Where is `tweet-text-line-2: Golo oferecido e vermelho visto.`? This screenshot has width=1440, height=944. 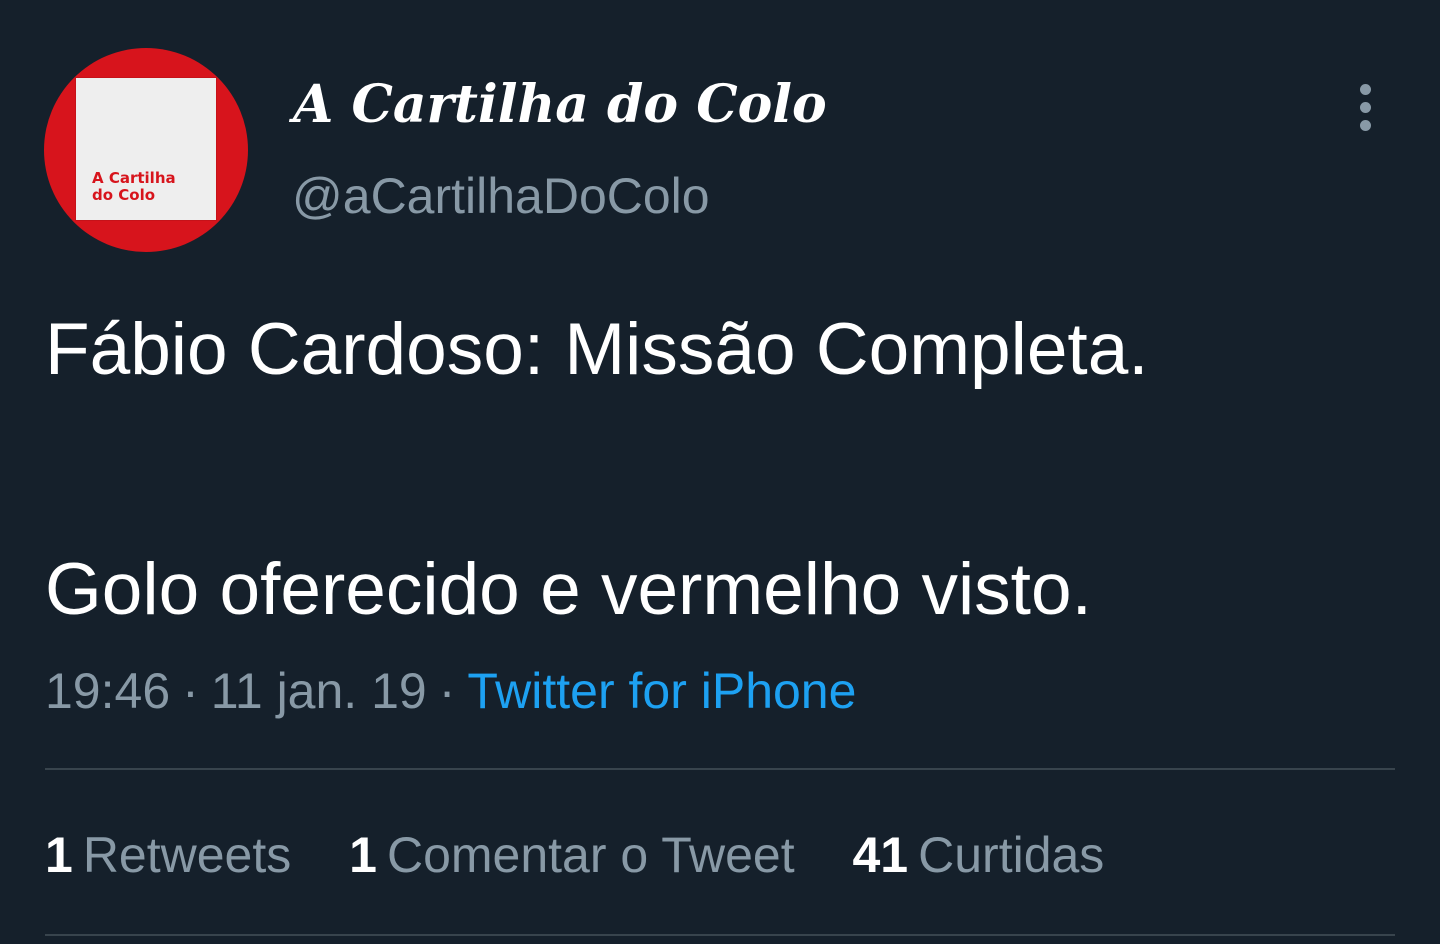
tweet-text-line-2: Golo oferecido e vermelho visto. is located at coordinates (568, 589).